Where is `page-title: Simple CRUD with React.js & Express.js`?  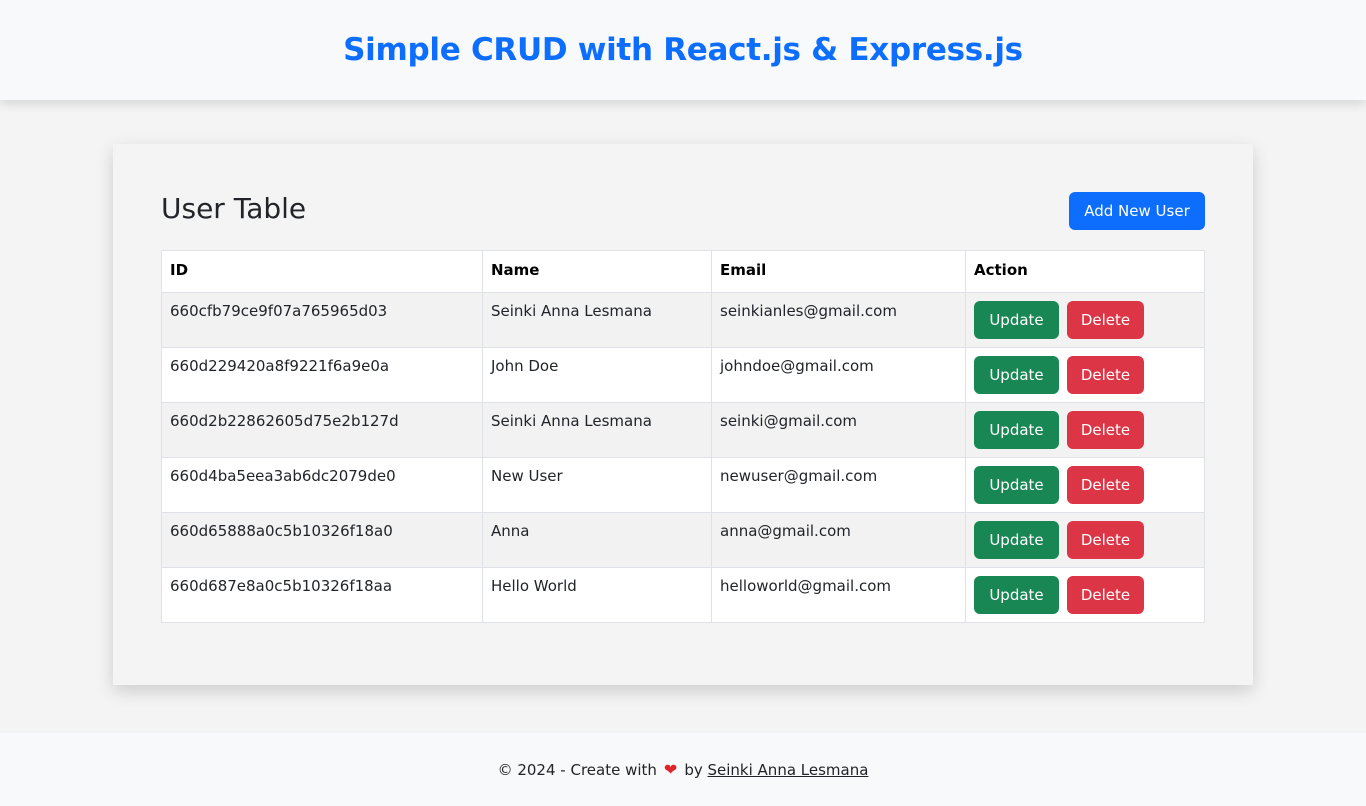
page-title: Simple CRUD with React.js & Express.js is located at coordinates (683, 50).